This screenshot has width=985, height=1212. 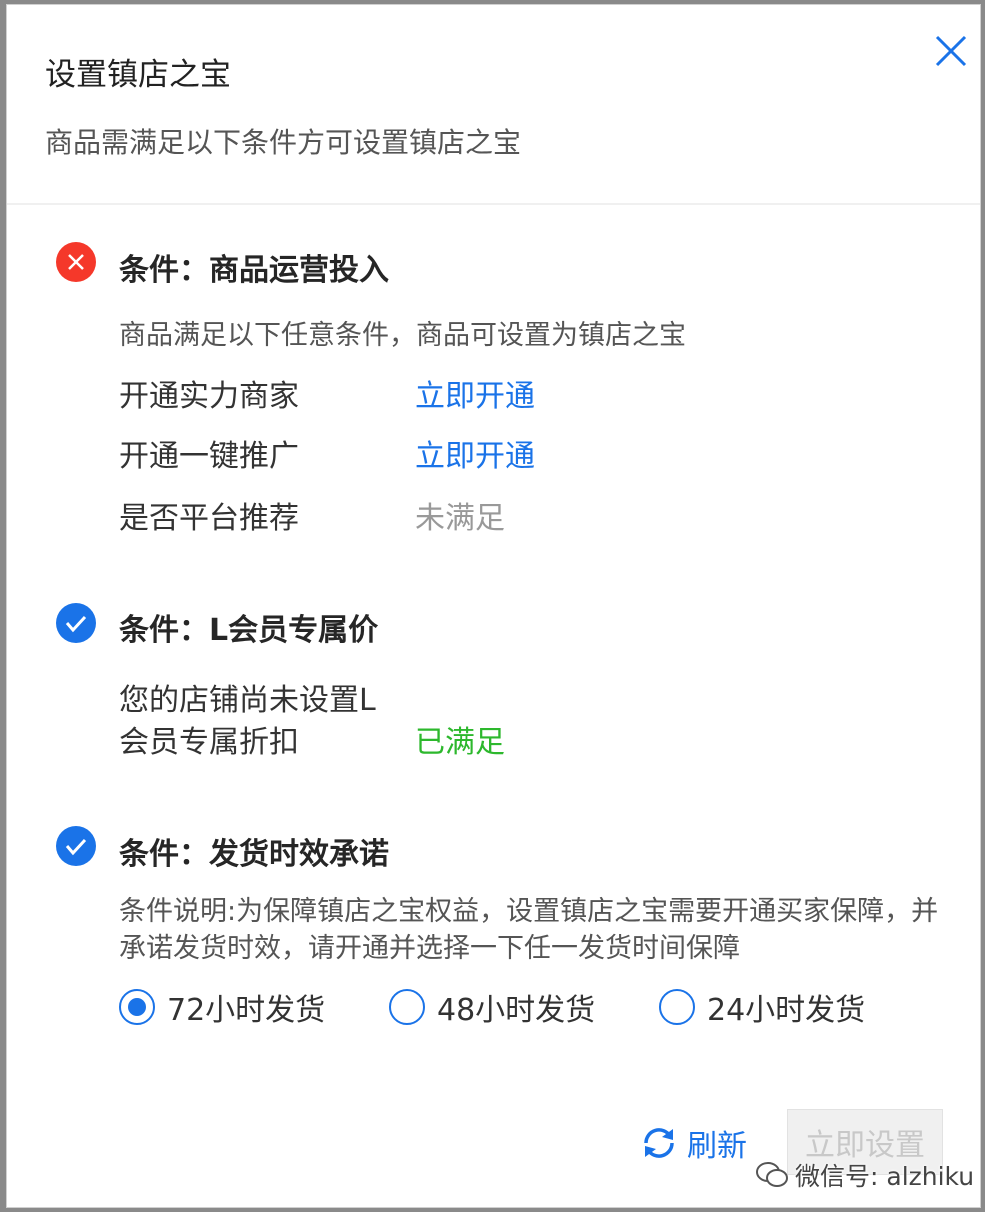 What do you see at coordinates (516, 1010) in the screenshot?
I see `radio-label-48h: 48小时发货` at bounding box center [516, 1010].